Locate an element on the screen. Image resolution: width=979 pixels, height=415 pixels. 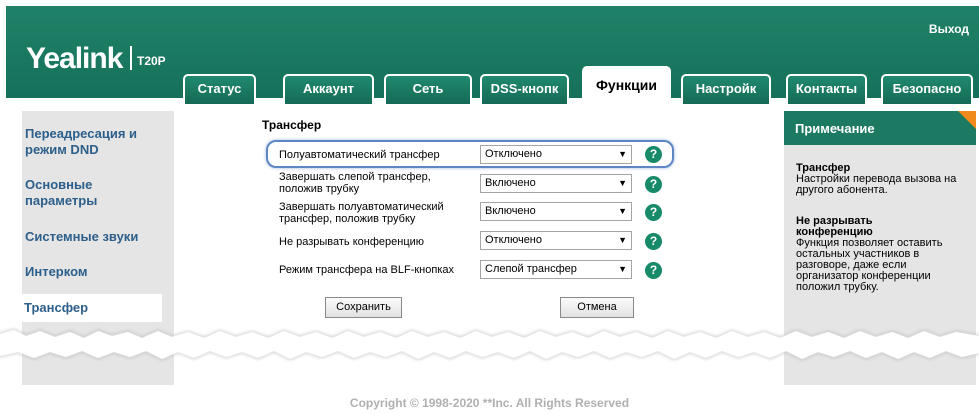
tab-dss-keys: DSS-кнопк is located at coordinates (524, 89).